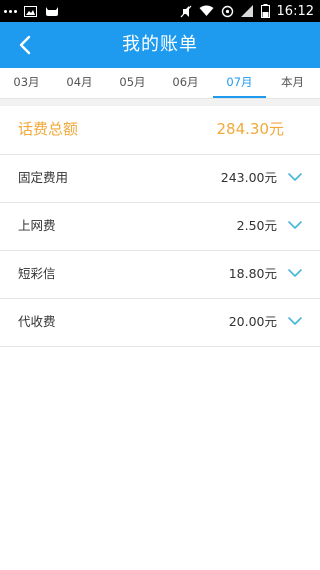 This screenshot has height=570, width=320. I want to click on total-label: 话费总额, so click(48, 129).